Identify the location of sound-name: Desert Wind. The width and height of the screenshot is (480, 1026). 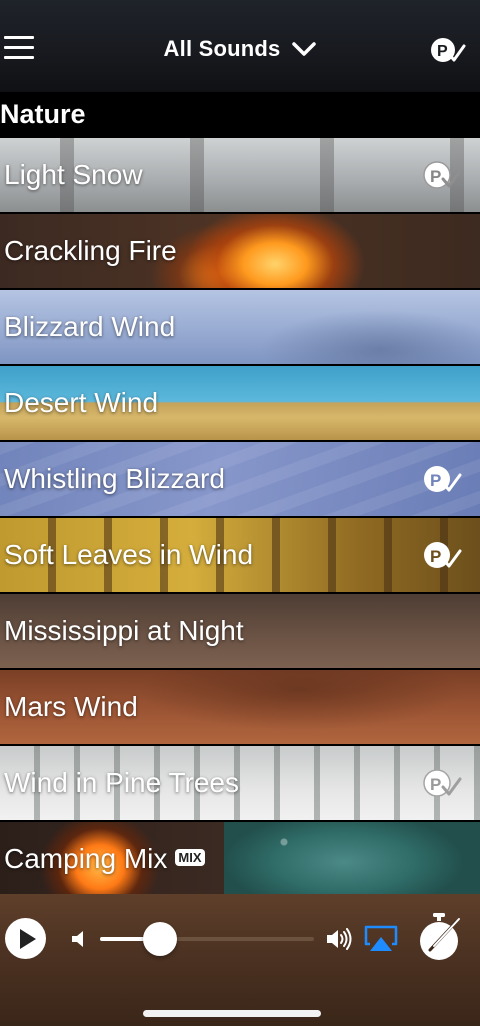
(81, 402).